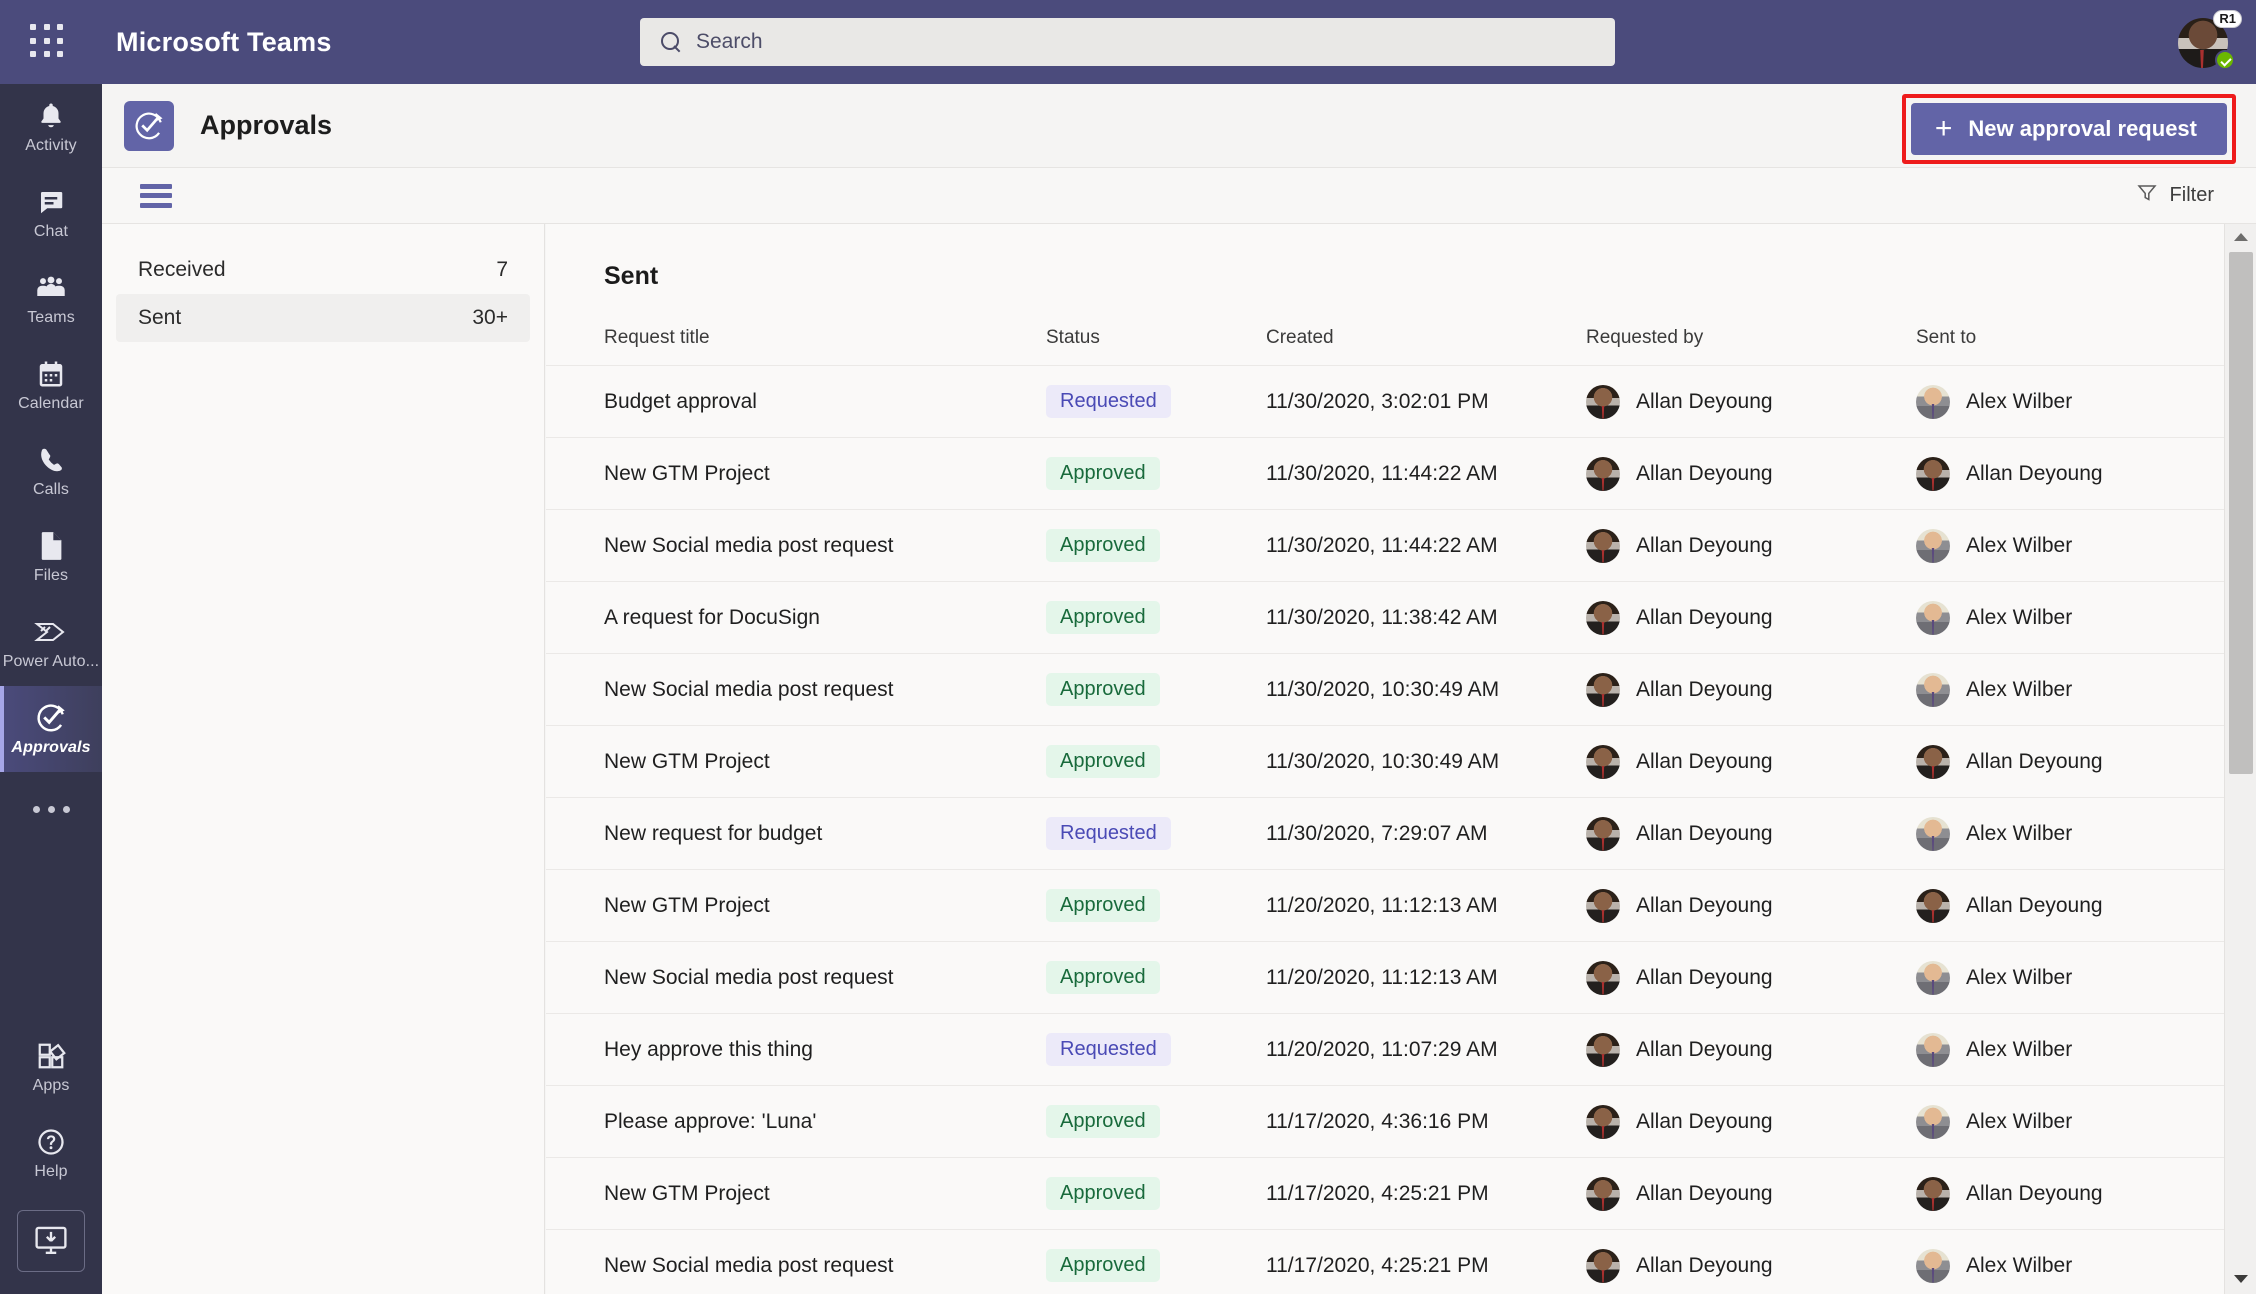  What do you see at coordinates (51, 1067) in the screenshot?
I see `sidebar-item-apps: Apps` at bounding box center [51, 1067].